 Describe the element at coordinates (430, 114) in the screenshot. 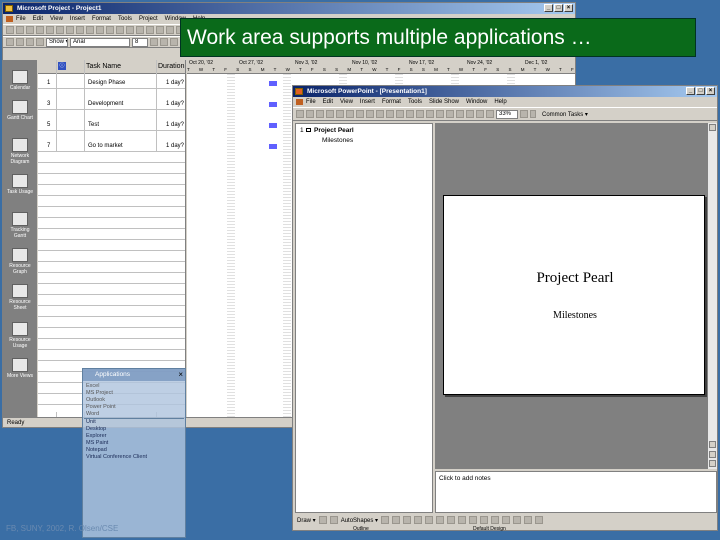

I see `tables-icon` at that location.